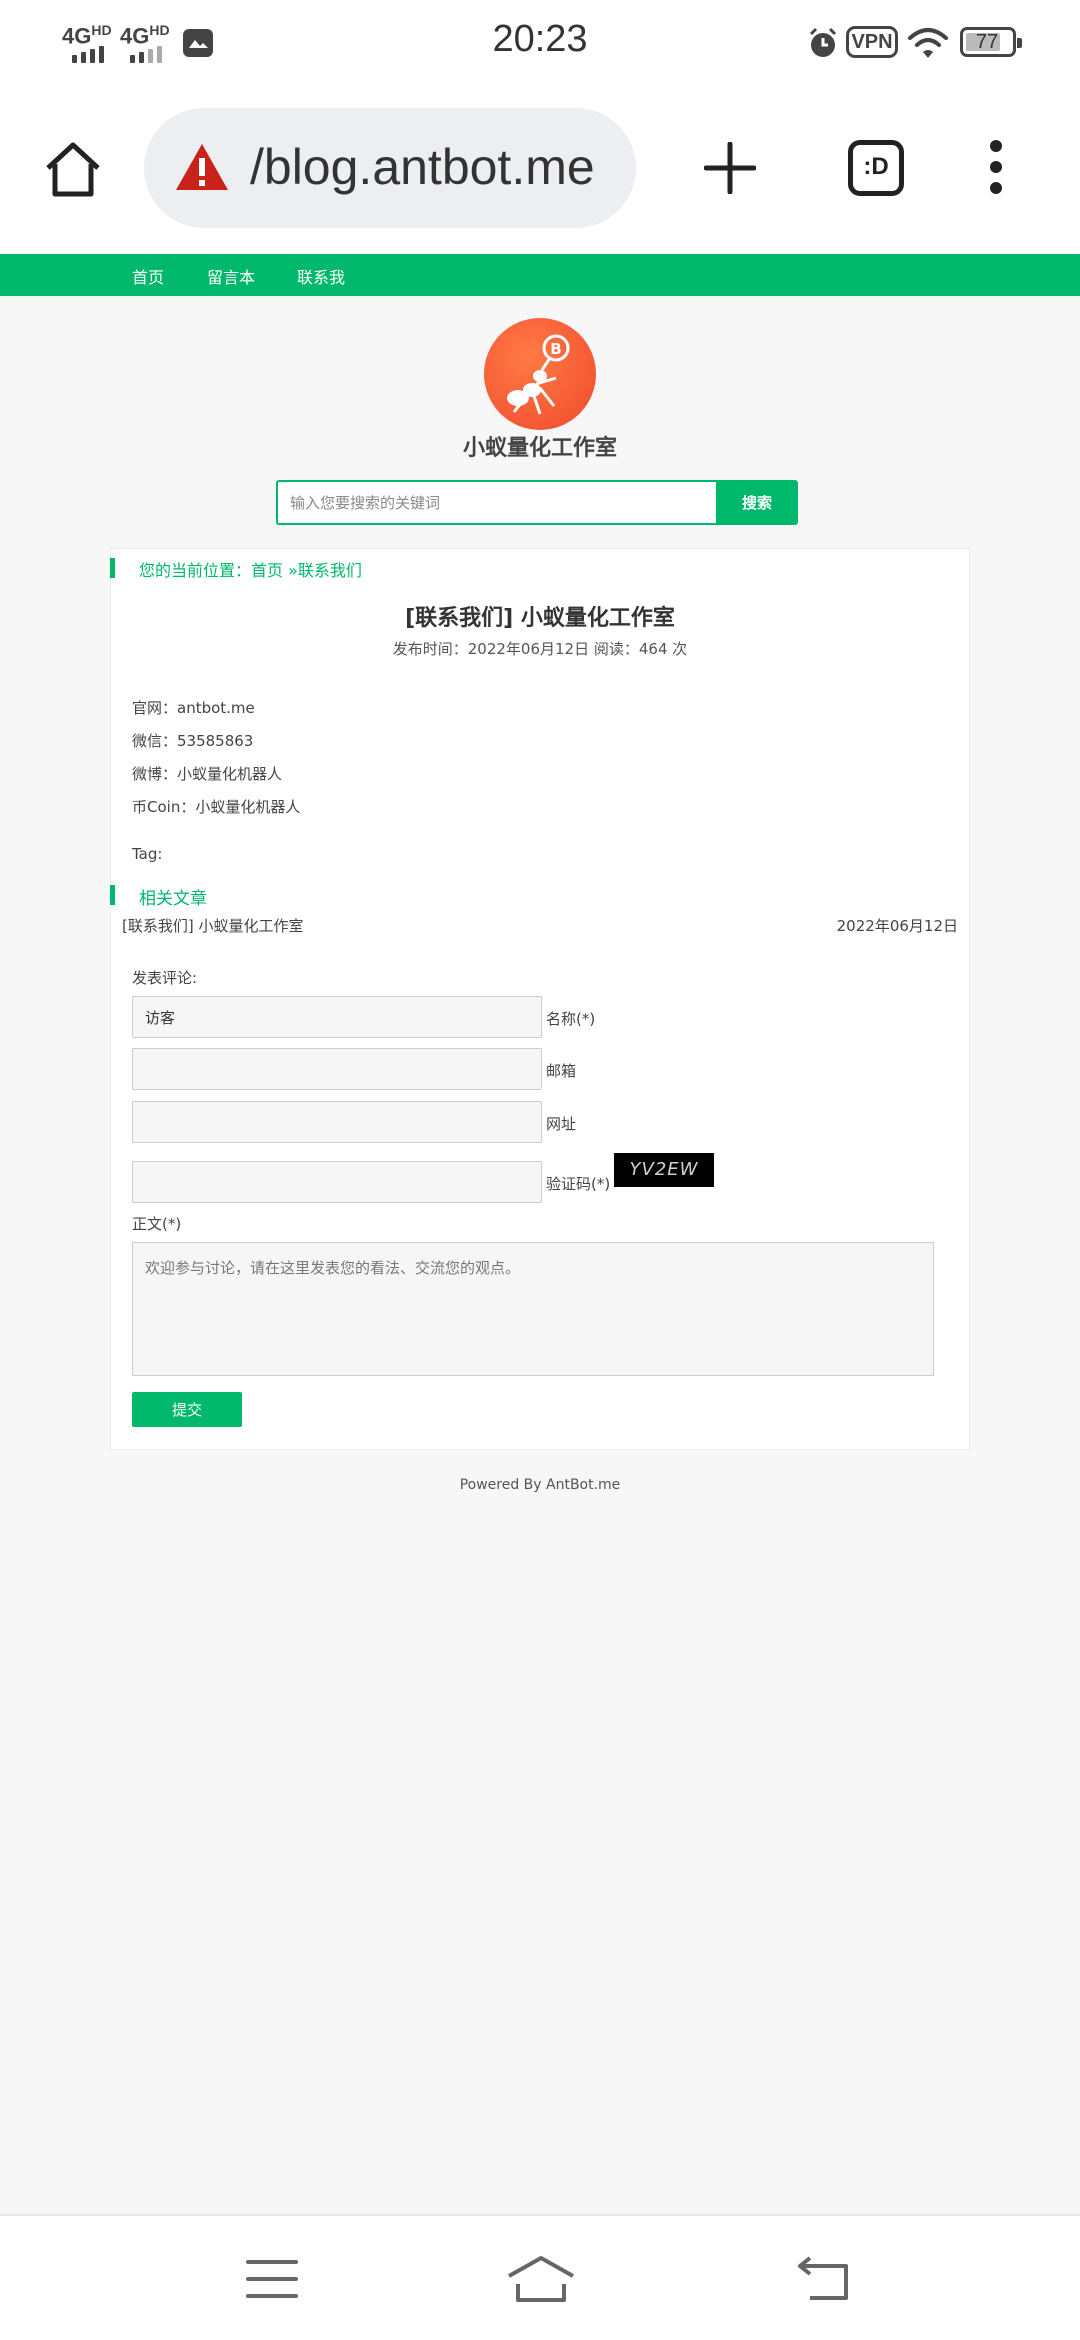  I want to click on home-icon, so click(73, 169).